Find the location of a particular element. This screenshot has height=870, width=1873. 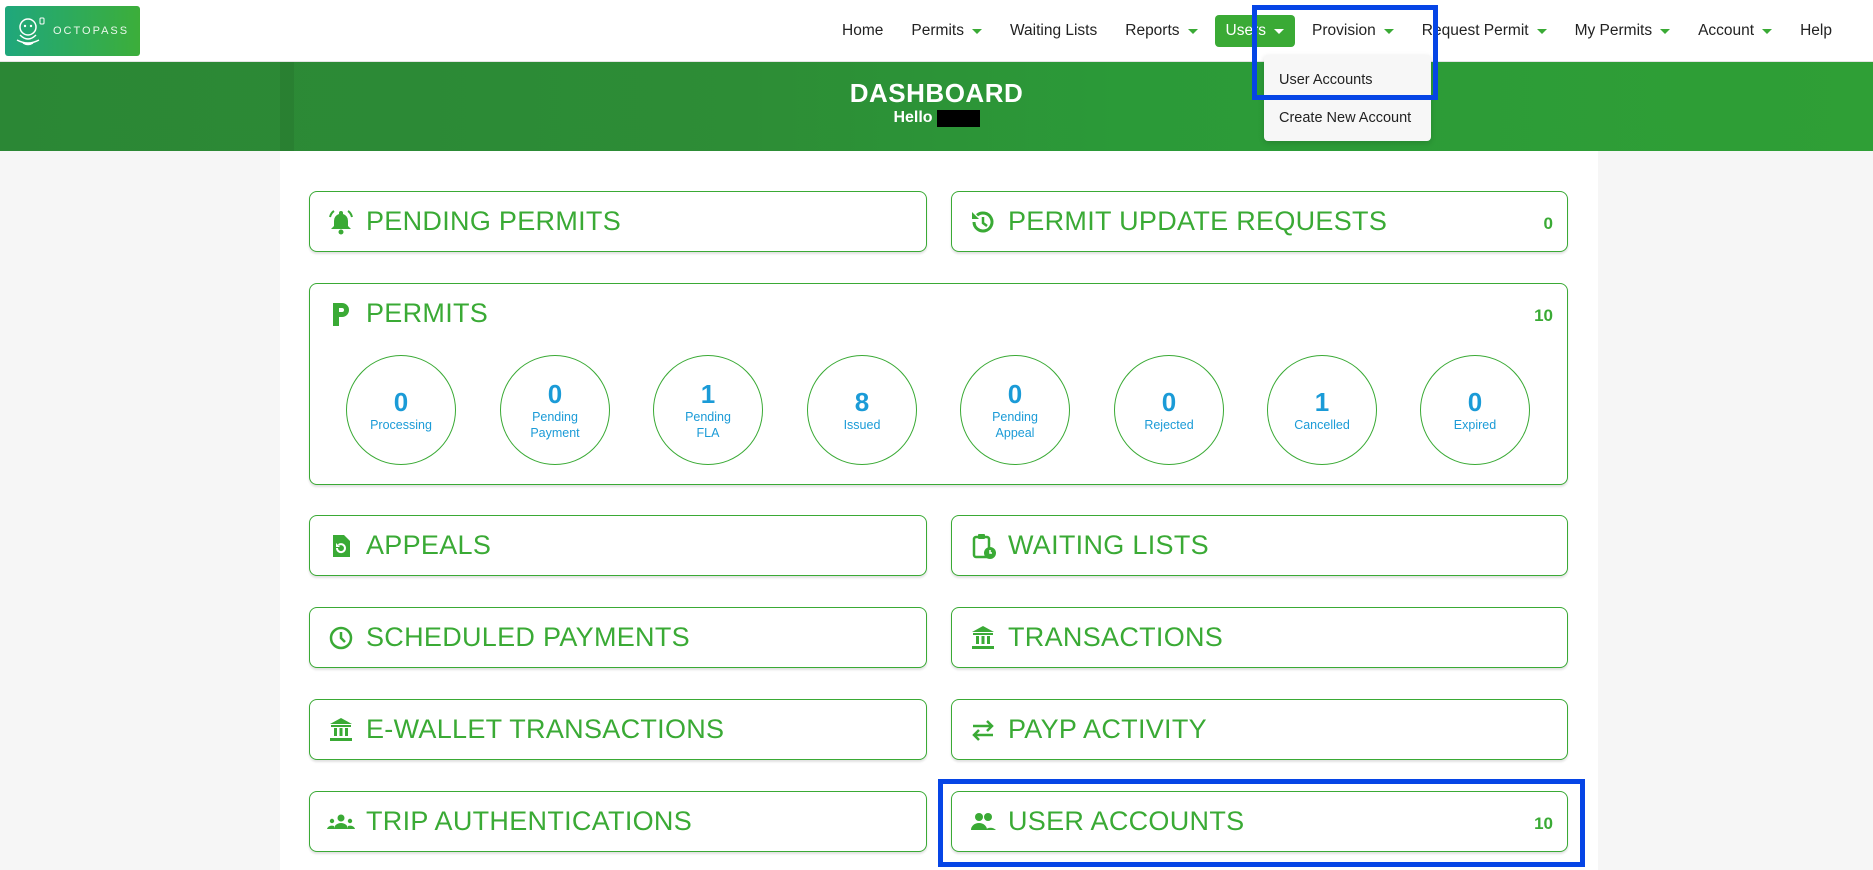

stat-expired: 0 Expired is located at coordinates (1475, 410).